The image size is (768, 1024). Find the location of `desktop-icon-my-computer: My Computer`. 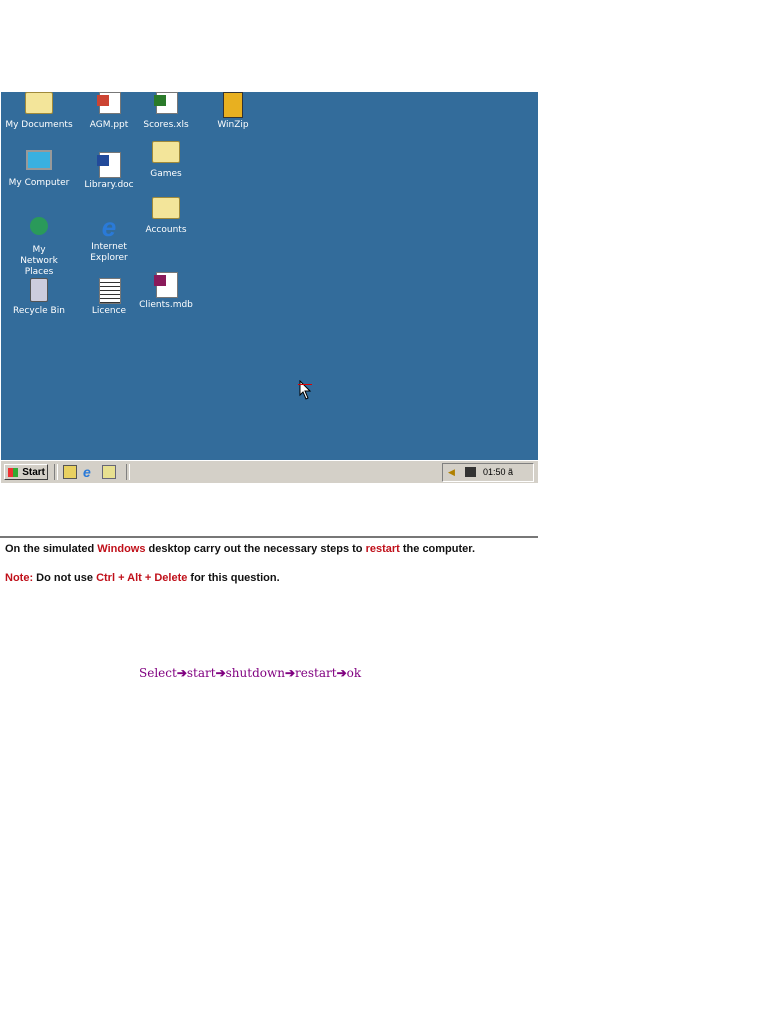

desktop-icon-my-computer: My Computer is located at coordinates (39, 169).